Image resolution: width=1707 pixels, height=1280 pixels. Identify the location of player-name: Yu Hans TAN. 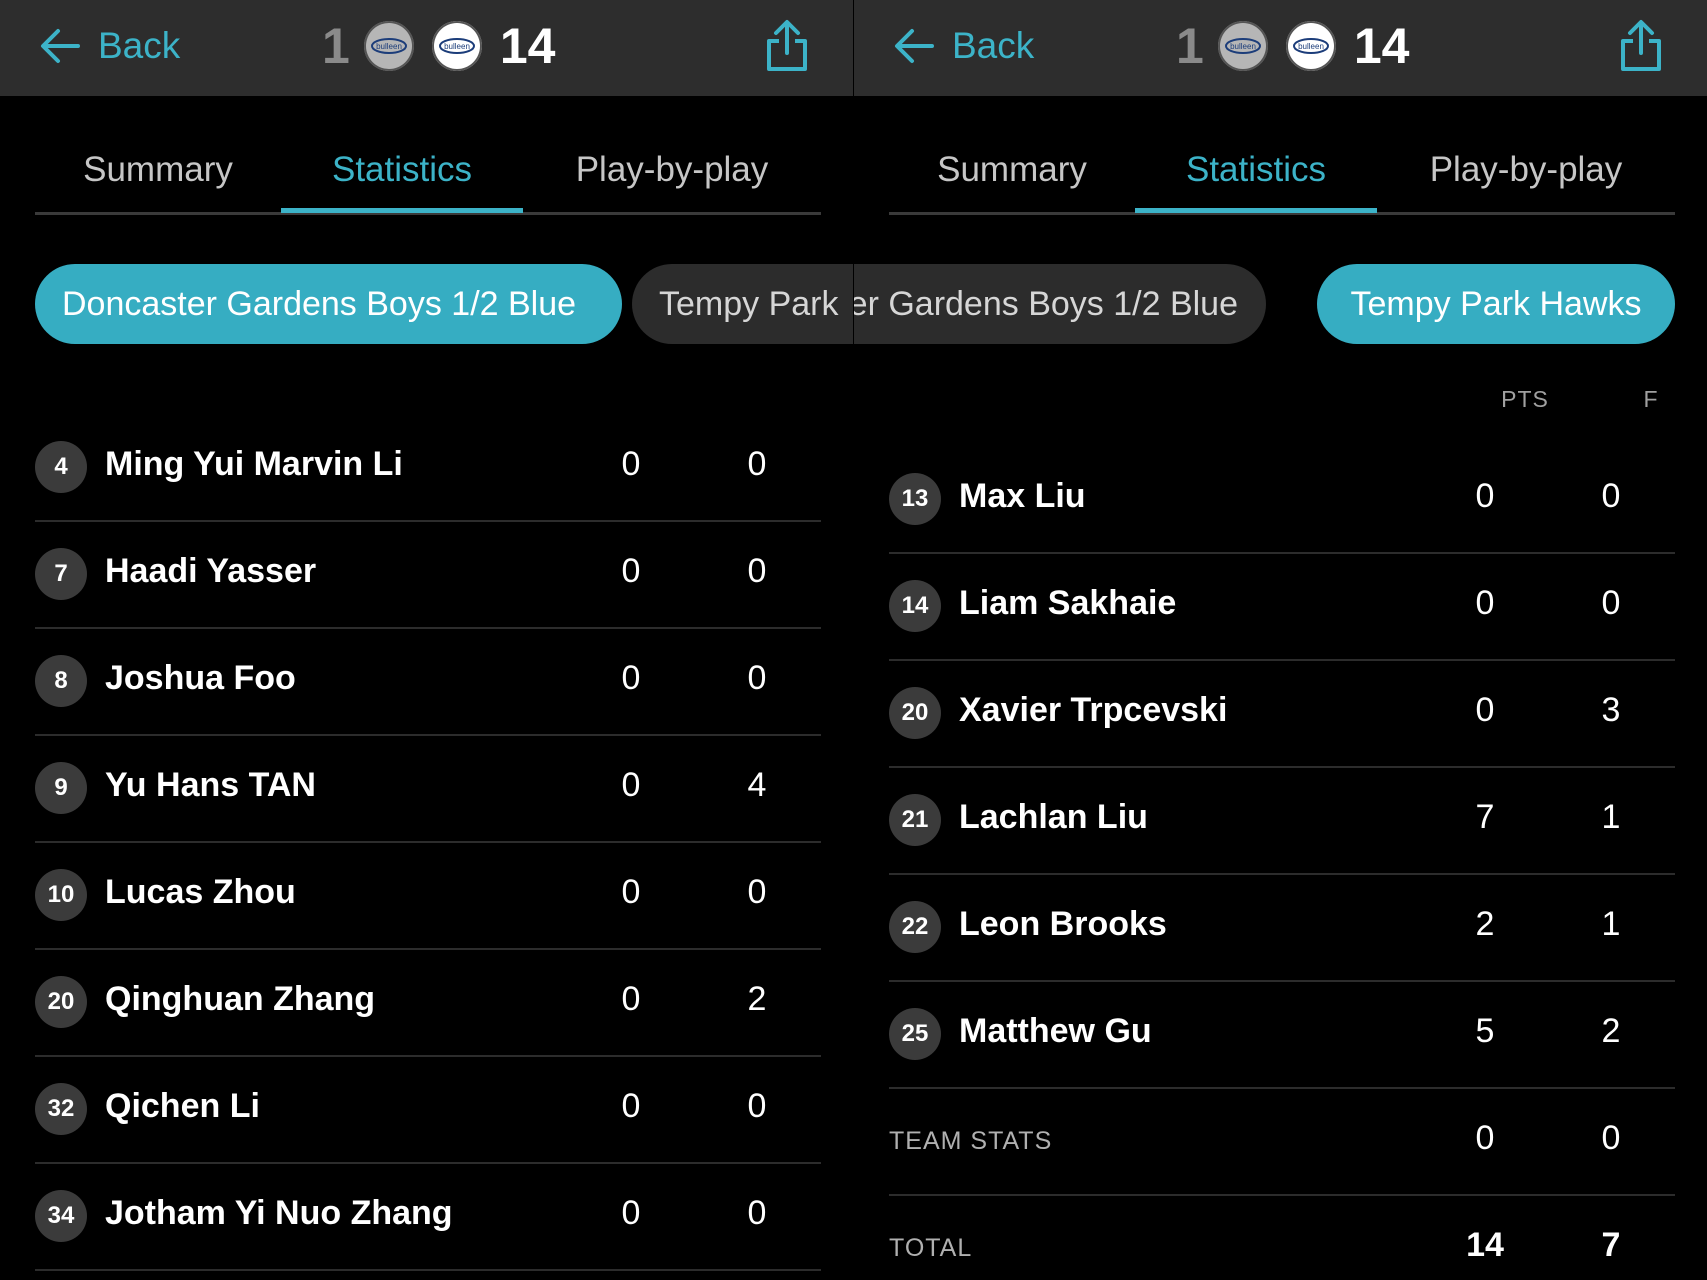
(210, 785).